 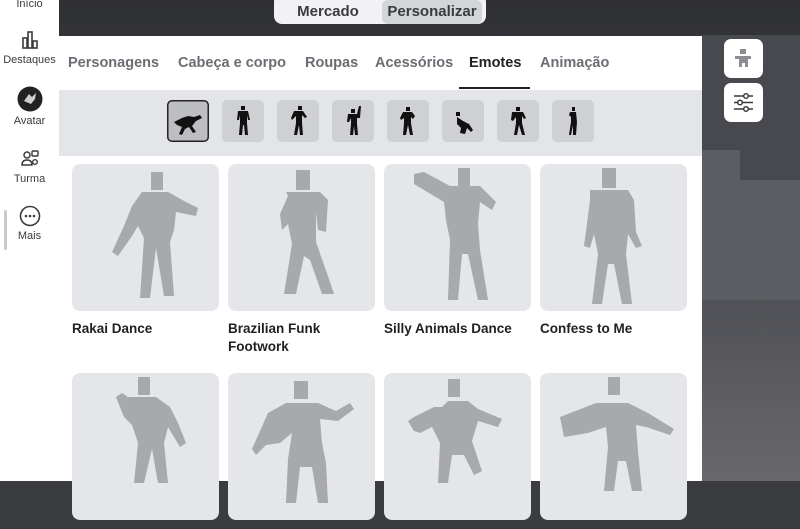 What do you see at coordinates (414, 63) in the screenshot?
I see `tab-accessories: Acessórios` at bounding box center [414, 63].